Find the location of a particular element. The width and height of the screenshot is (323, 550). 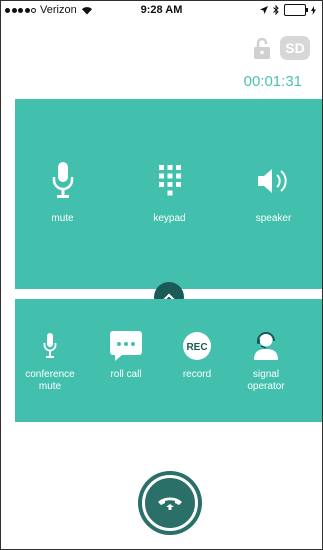

speaker-button: speaker is located at coordinates (273, 193).